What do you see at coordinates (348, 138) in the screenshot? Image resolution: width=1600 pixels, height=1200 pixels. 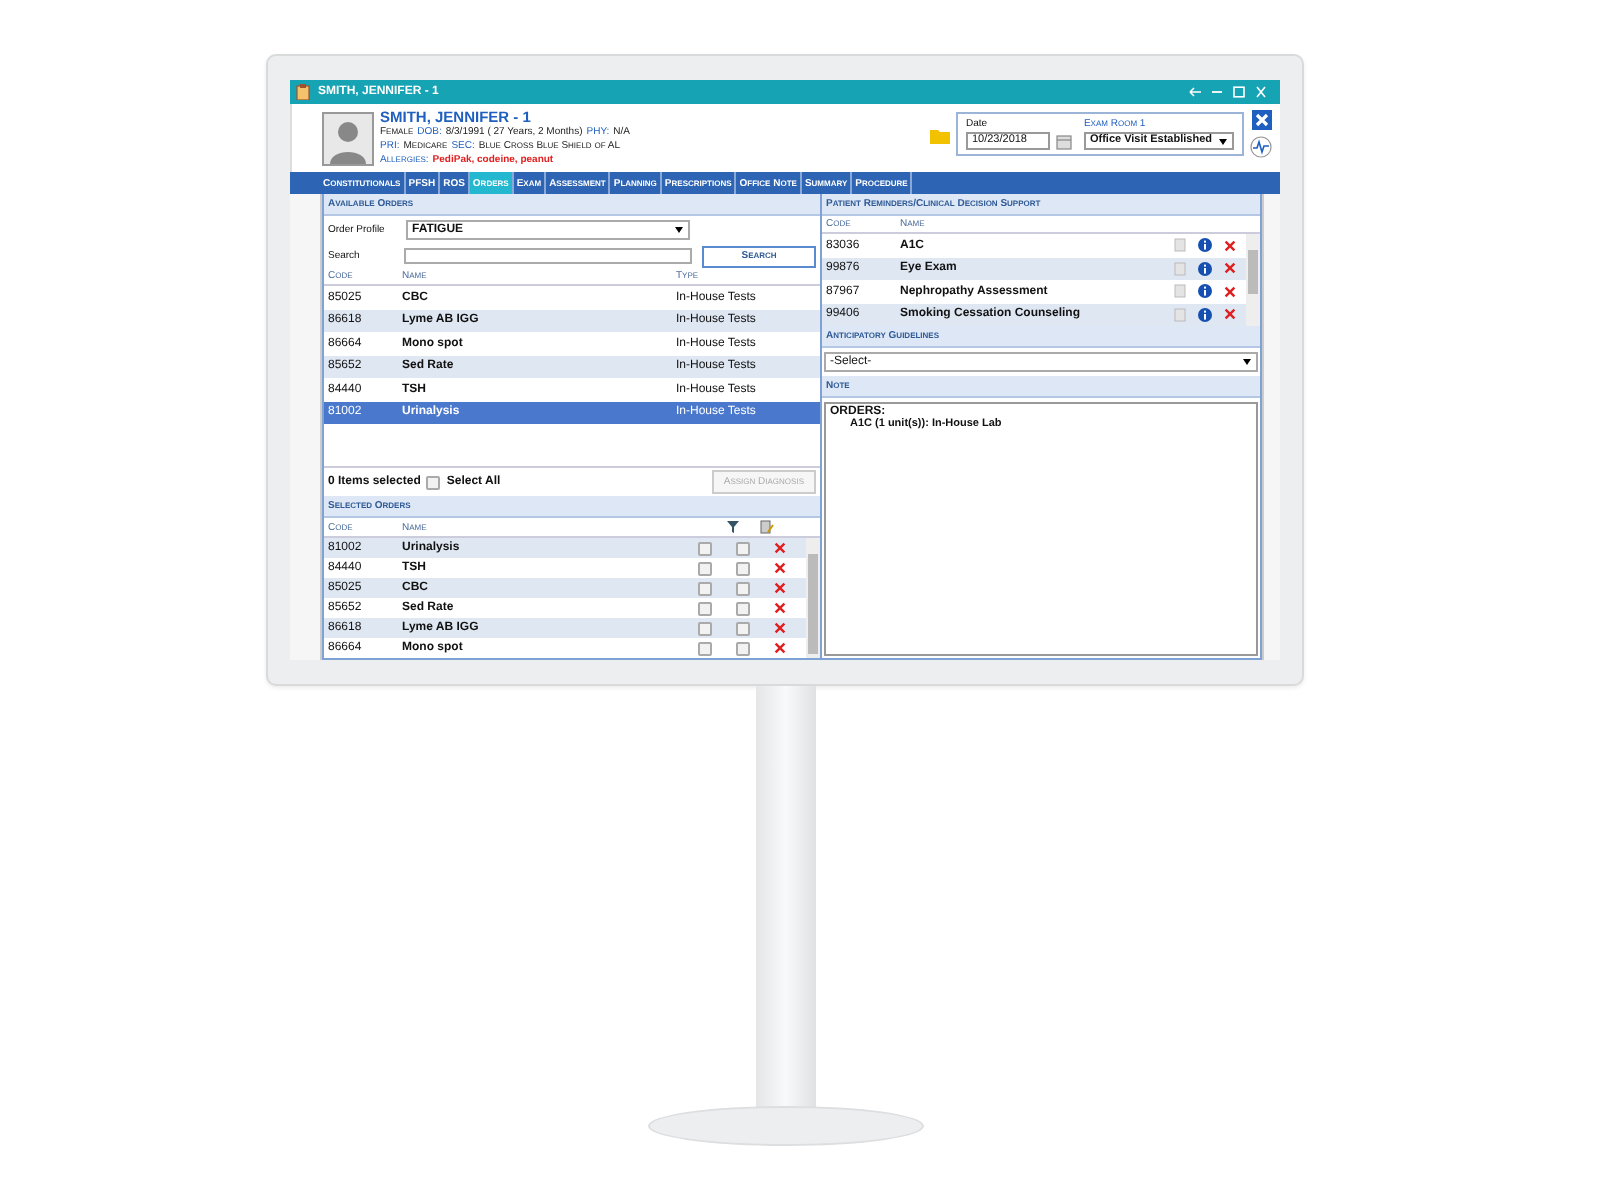 I see `avatar-placeholder` at bounding box center [348, 138].